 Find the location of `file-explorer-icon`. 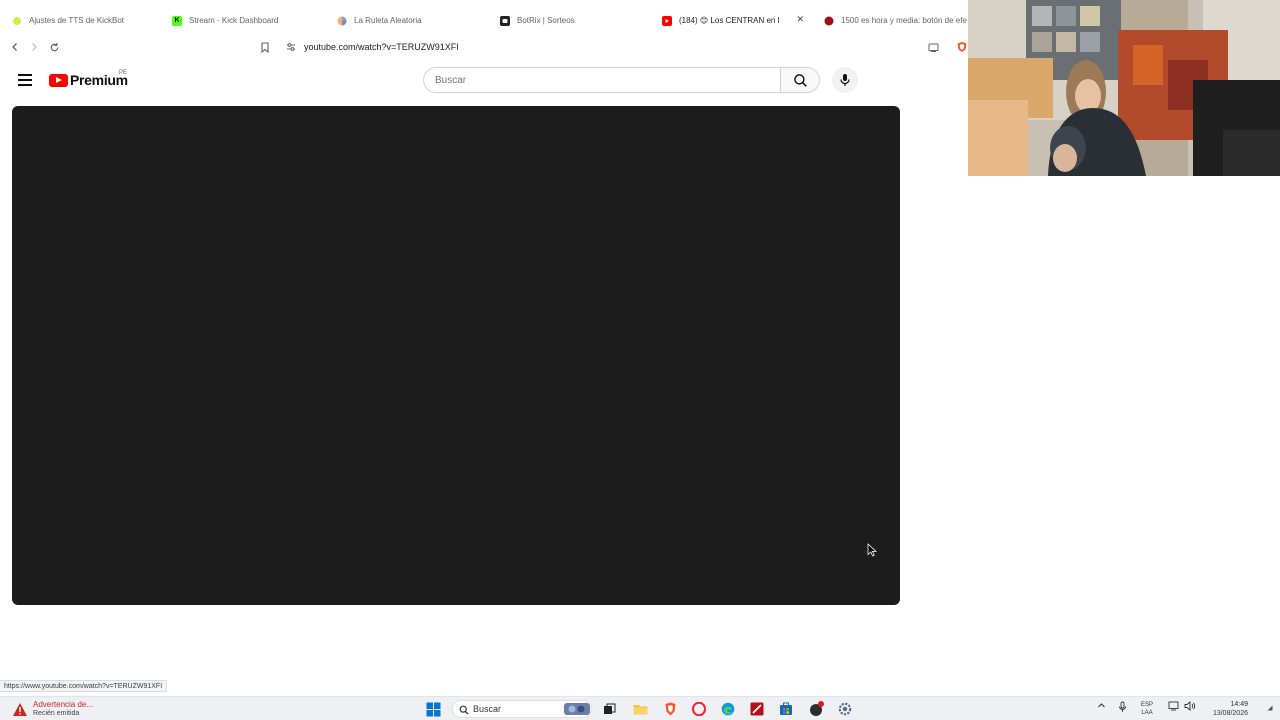

file-explorer-icon is located at coordinates (640, 709).